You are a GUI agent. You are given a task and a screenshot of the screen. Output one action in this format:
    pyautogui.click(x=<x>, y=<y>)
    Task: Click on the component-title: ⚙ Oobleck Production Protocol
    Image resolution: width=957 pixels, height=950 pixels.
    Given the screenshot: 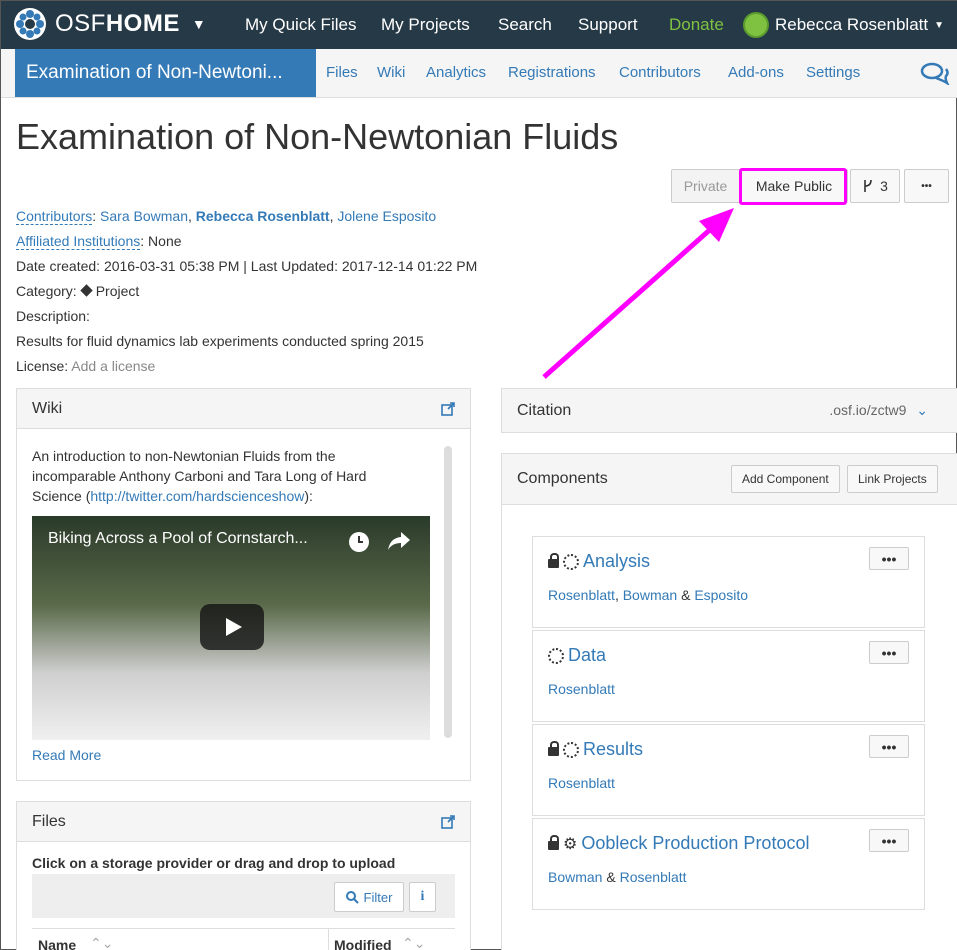 What is the action you would take?
    pyautogui.click(x=678, y=843)
    